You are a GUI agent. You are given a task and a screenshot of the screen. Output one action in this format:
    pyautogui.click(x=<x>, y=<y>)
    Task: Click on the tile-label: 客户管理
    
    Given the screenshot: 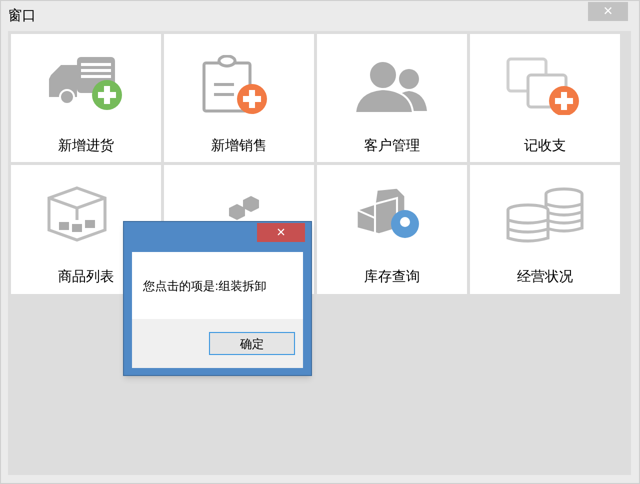 What is the action you would take?
    pyautogui.click(x=392, y=145)
    